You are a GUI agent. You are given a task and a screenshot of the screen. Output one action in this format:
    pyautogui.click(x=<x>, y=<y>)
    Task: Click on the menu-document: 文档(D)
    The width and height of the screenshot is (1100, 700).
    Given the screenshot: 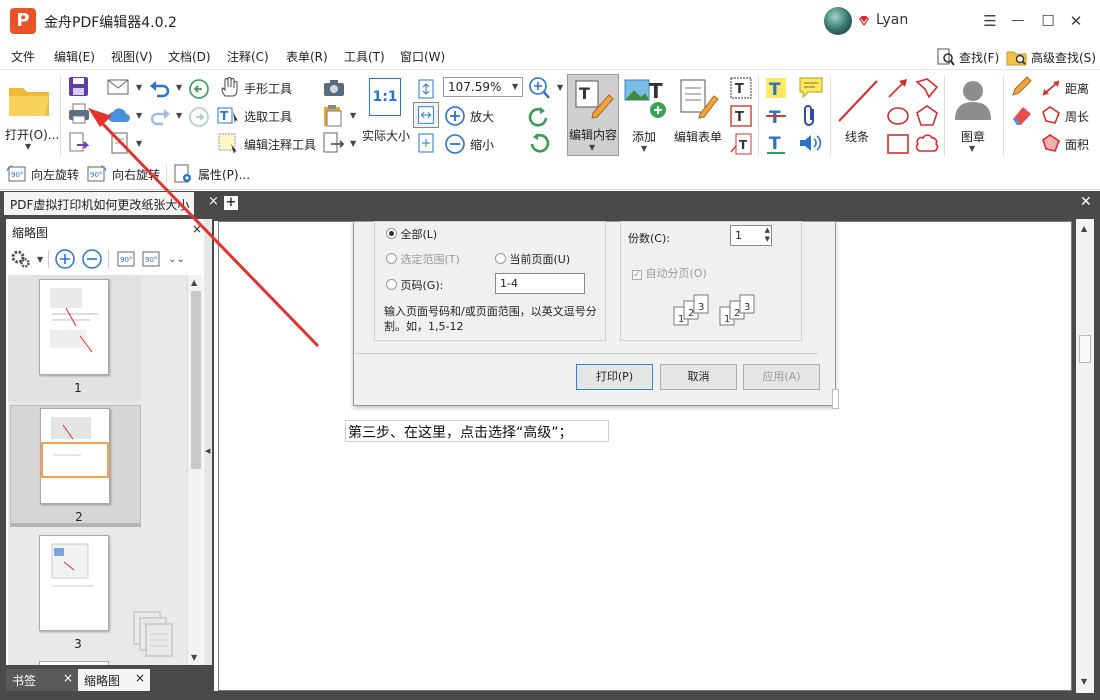 What is the action you would take?
    pyautogui.click(x=189, y=56)
    